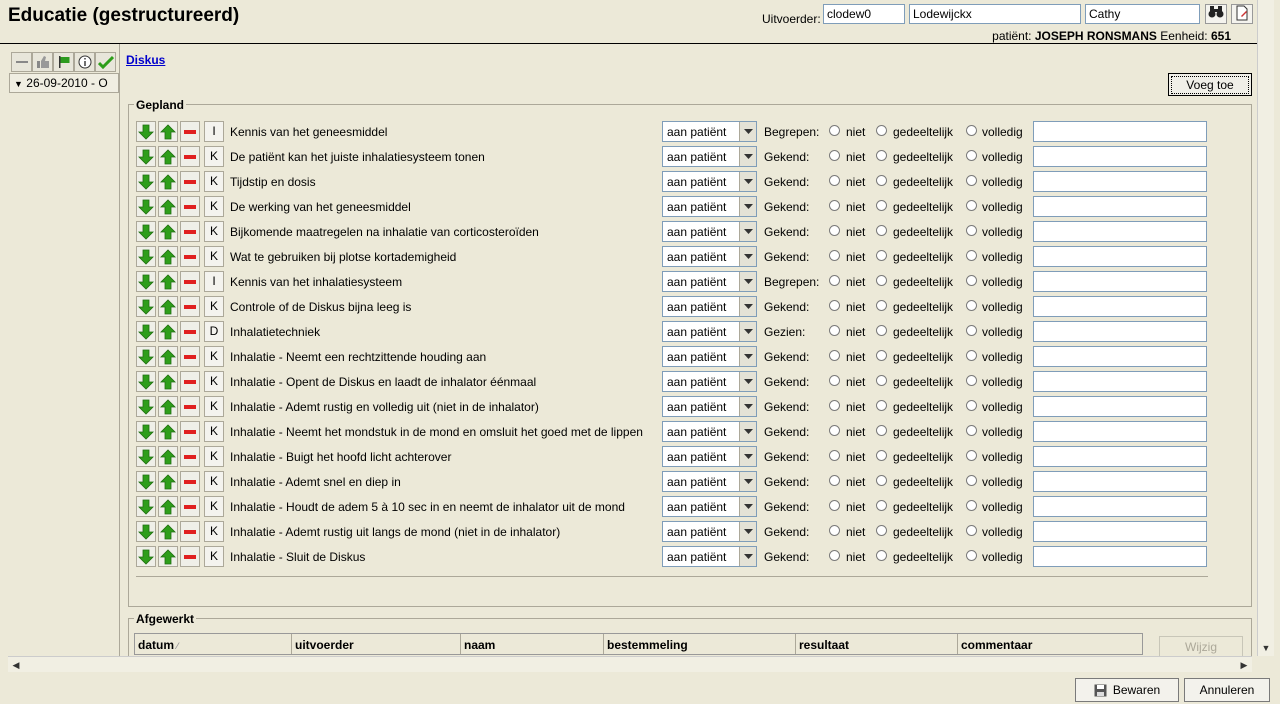  Describe the element at coordinates (1201, 647) in the screenshot. I see `edit-button: Wijzig` at that location.